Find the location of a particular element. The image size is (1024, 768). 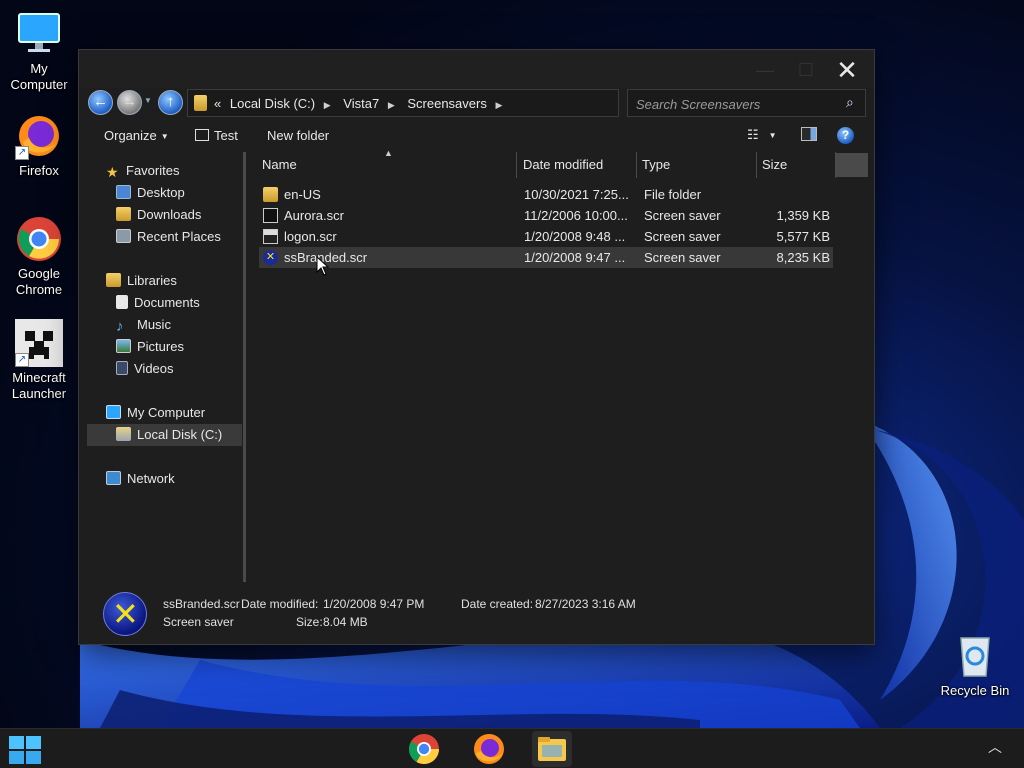

chrome-icon is located at coordinates (39, 239).